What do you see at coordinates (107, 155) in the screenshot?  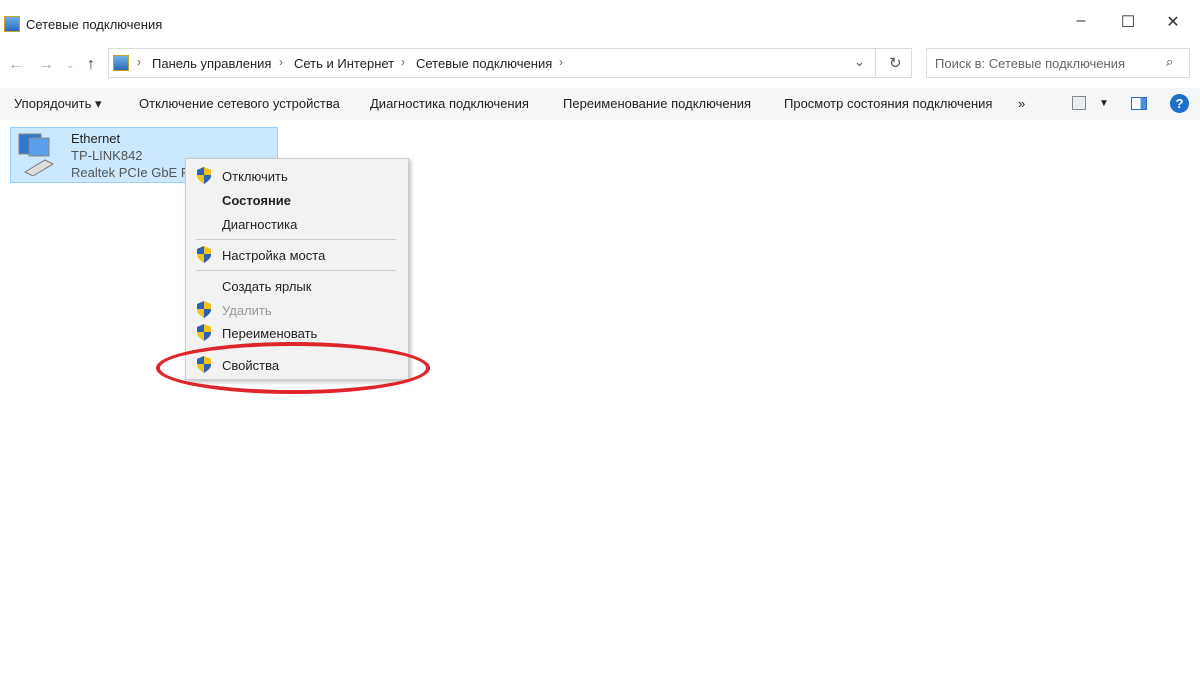 I see `connection-network: TP-LINK842` at bounding box center [107, 155].